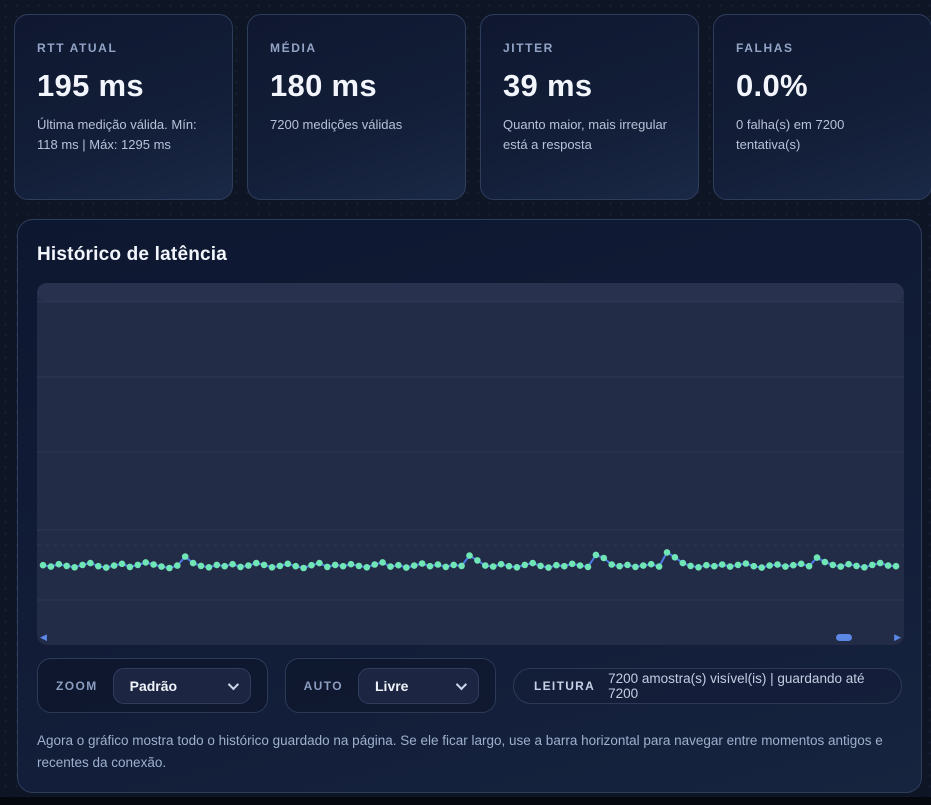 The height and width of the screenshot is (805, 931). I want to click on stat-value: 180 ms, so click(323, 85).